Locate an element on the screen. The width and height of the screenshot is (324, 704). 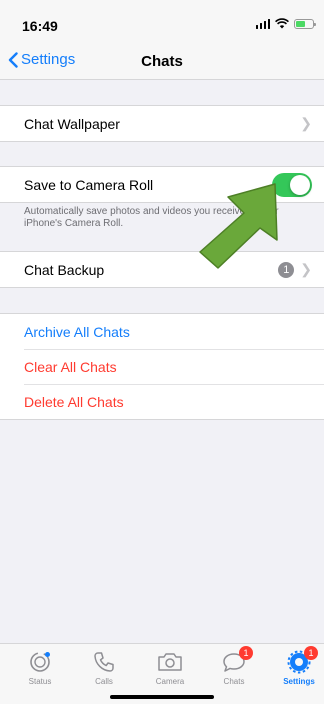
tab-calls: Calls is located at coordinates (104, 667).